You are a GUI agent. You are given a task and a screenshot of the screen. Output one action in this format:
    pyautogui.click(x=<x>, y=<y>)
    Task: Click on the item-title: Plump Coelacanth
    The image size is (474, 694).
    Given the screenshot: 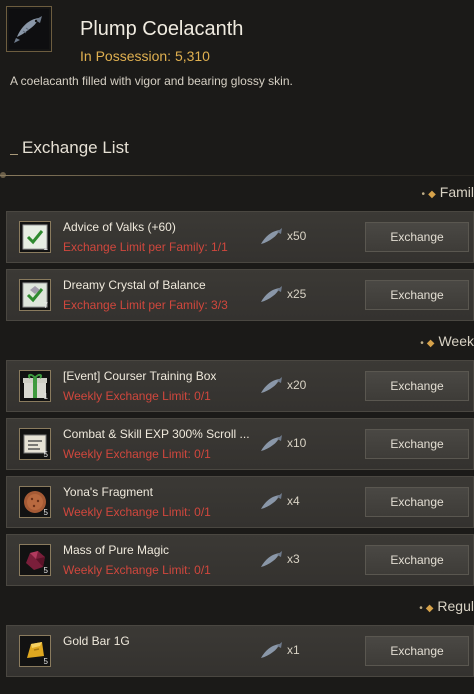 What is the action you would take?
    pyautogui.click(x=162, y=29)
    